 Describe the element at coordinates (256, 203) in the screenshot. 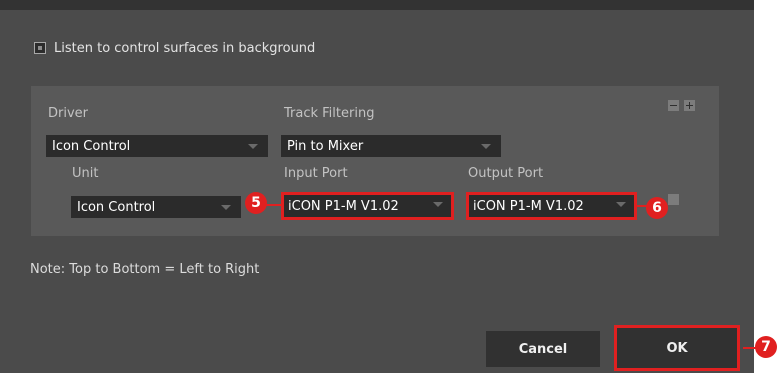

I see `callout-5-badge: 5` at that location.